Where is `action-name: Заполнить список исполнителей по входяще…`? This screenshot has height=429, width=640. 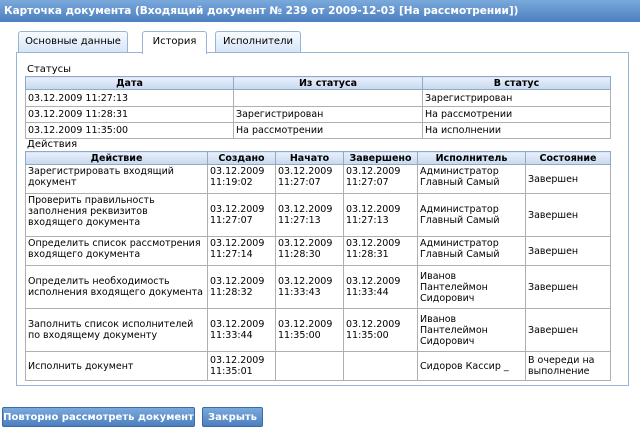 action-name: Заполнить список исполнителей по входяще… is located at coordinates (116, 330).